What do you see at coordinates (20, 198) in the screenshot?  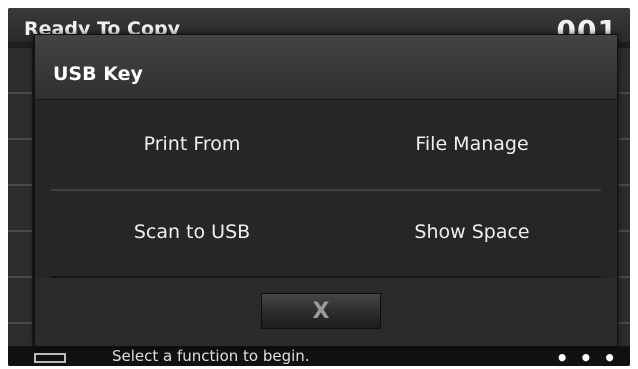 I see `background-left-panel` at bounding box center [20, 198].